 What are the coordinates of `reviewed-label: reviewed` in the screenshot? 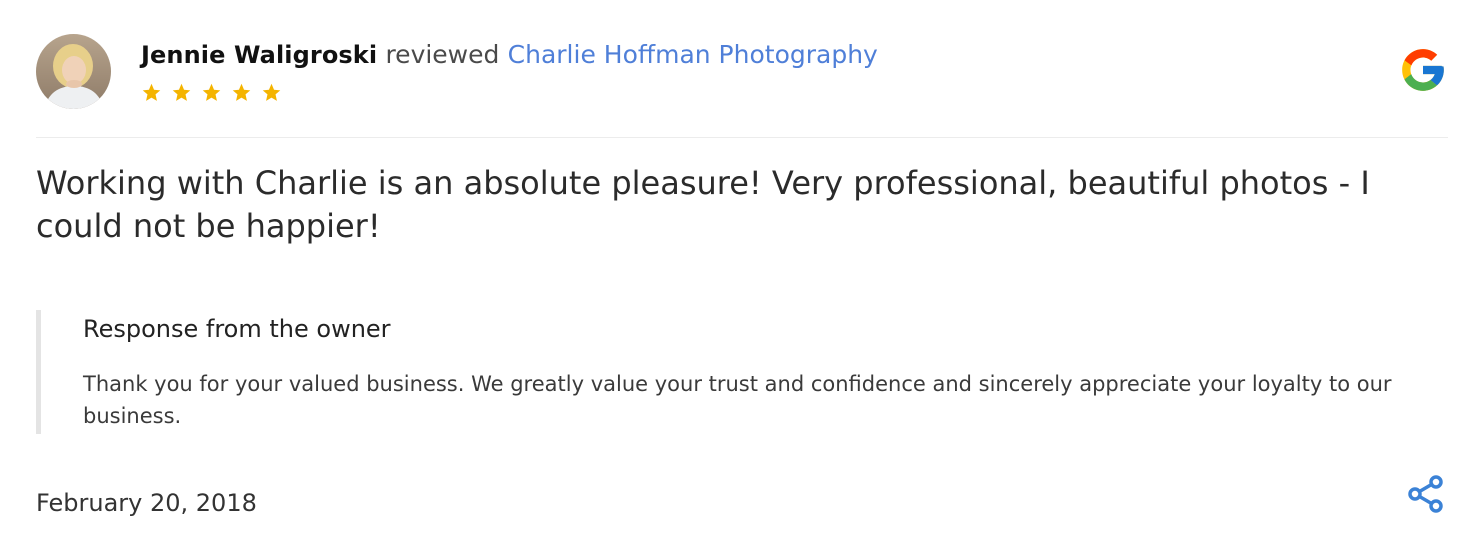 It's located at (442, 54).